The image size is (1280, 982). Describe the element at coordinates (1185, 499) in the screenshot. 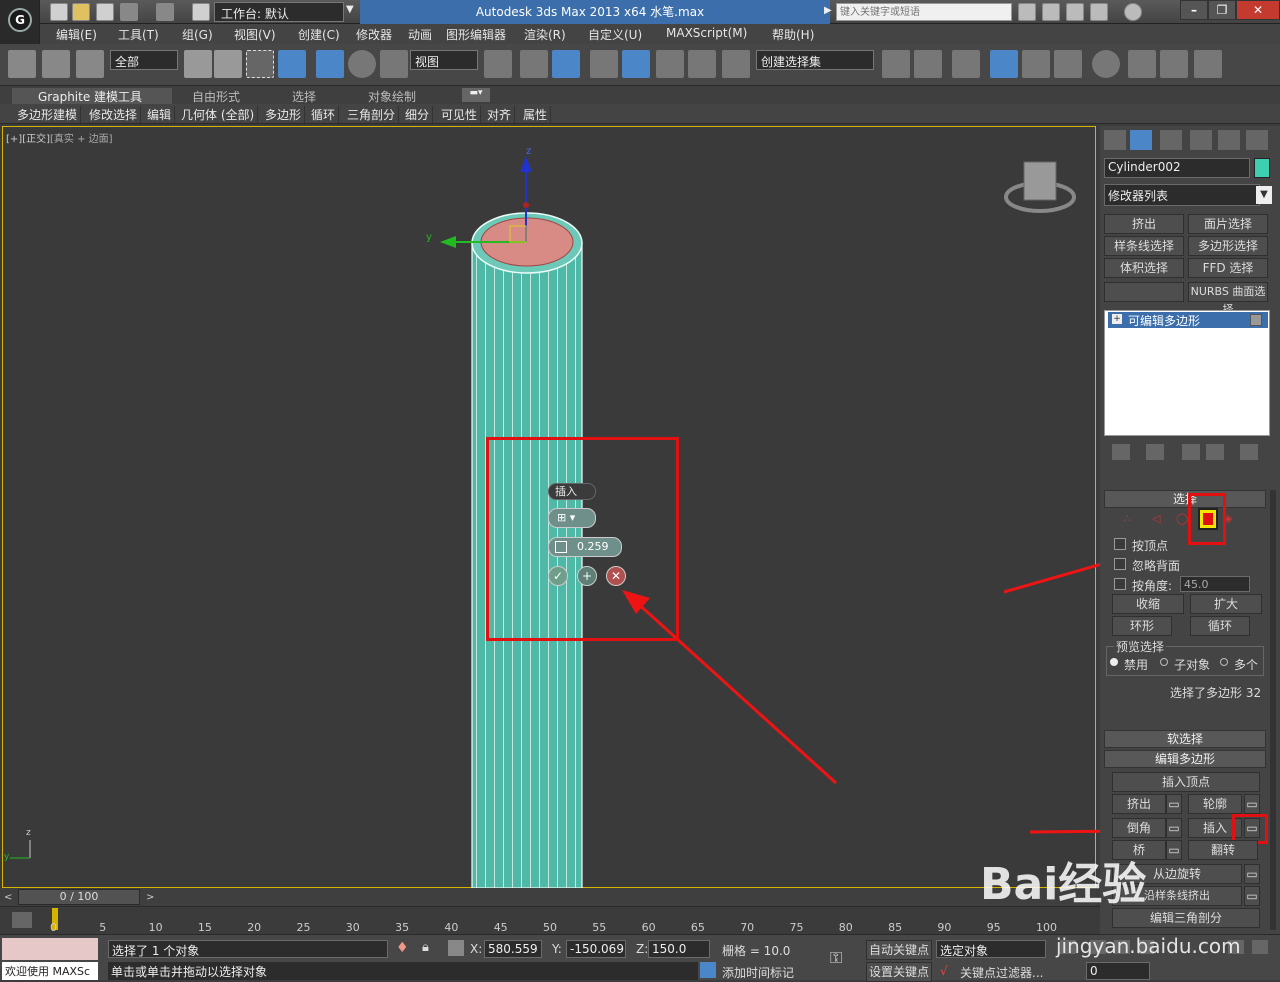

I see `selection-rollout-header: 选择` at that location.